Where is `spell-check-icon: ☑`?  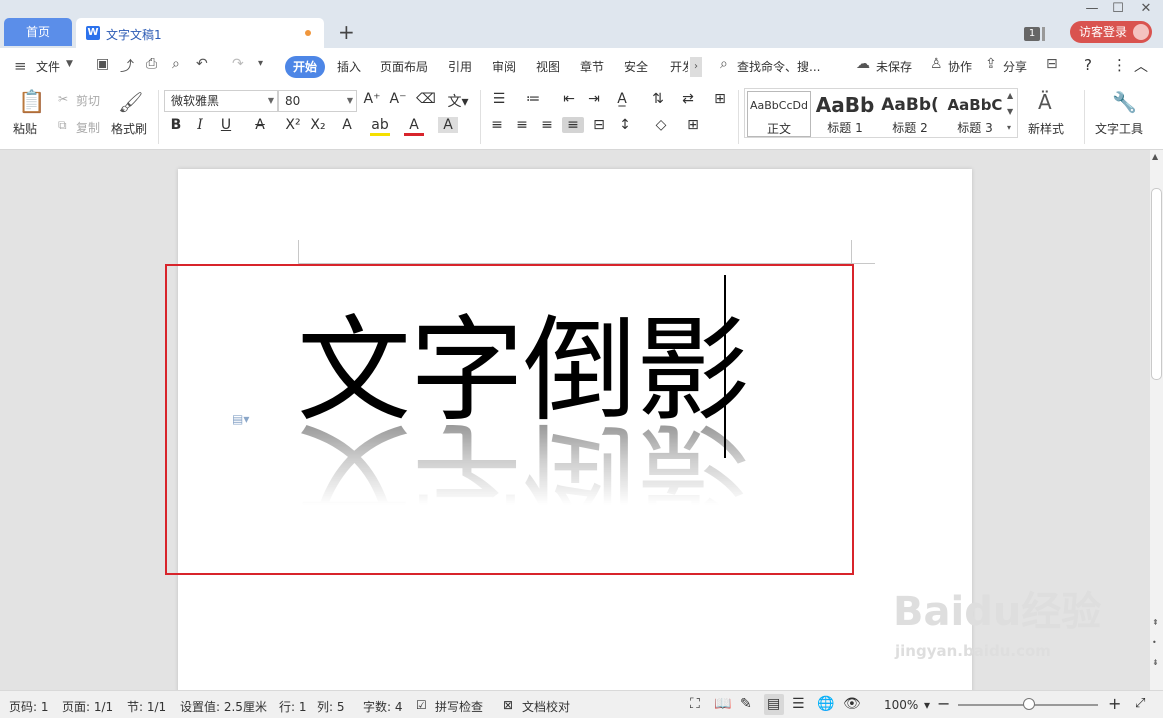 spell-check-icon: ☑ is located at coordinates (421, 705).